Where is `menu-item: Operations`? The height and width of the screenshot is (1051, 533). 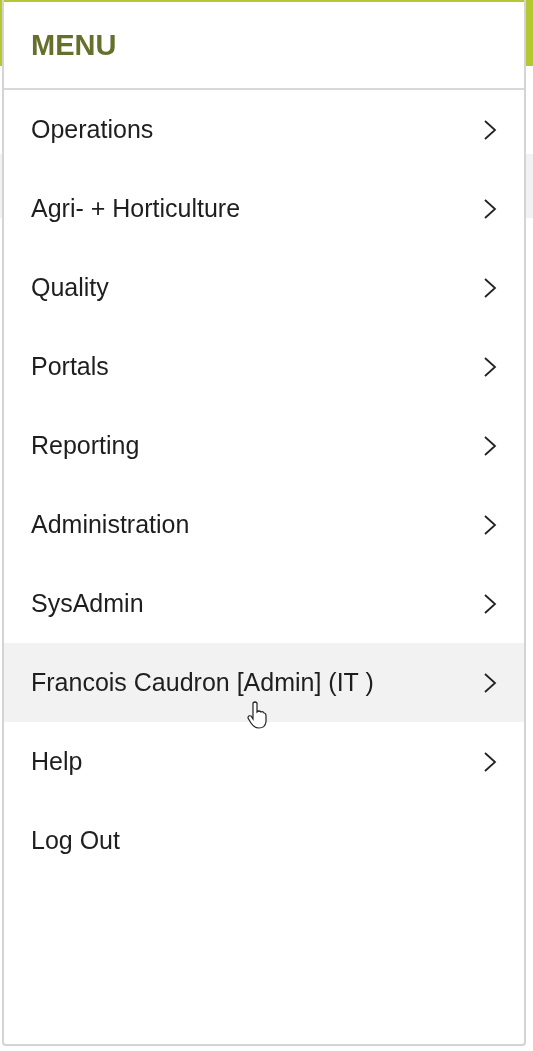
menu-item: Operations is located at coordinates (264, 129).